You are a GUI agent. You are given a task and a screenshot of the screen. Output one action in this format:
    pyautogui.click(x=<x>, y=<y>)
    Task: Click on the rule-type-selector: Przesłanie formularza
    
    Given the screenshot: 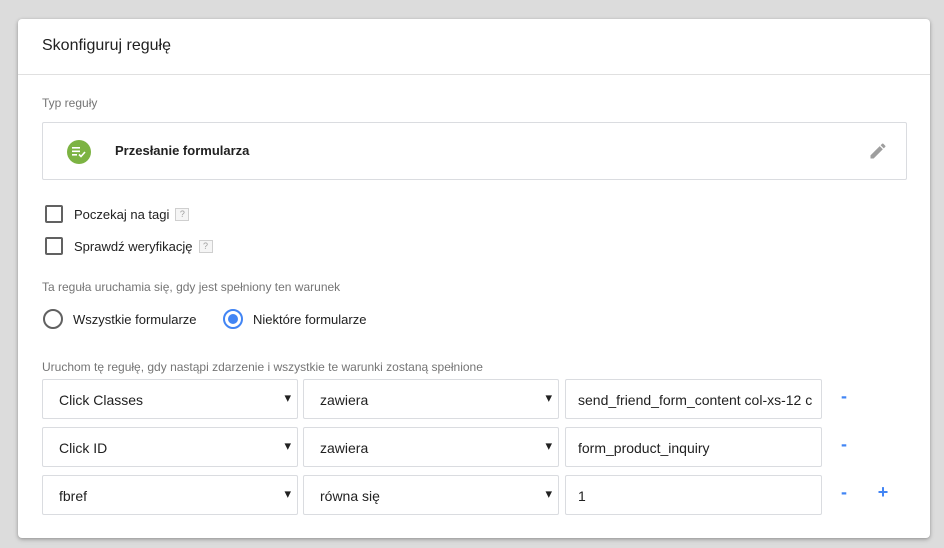 What is the action you would take?
    pyautogui.click(x=474, y=151)
    